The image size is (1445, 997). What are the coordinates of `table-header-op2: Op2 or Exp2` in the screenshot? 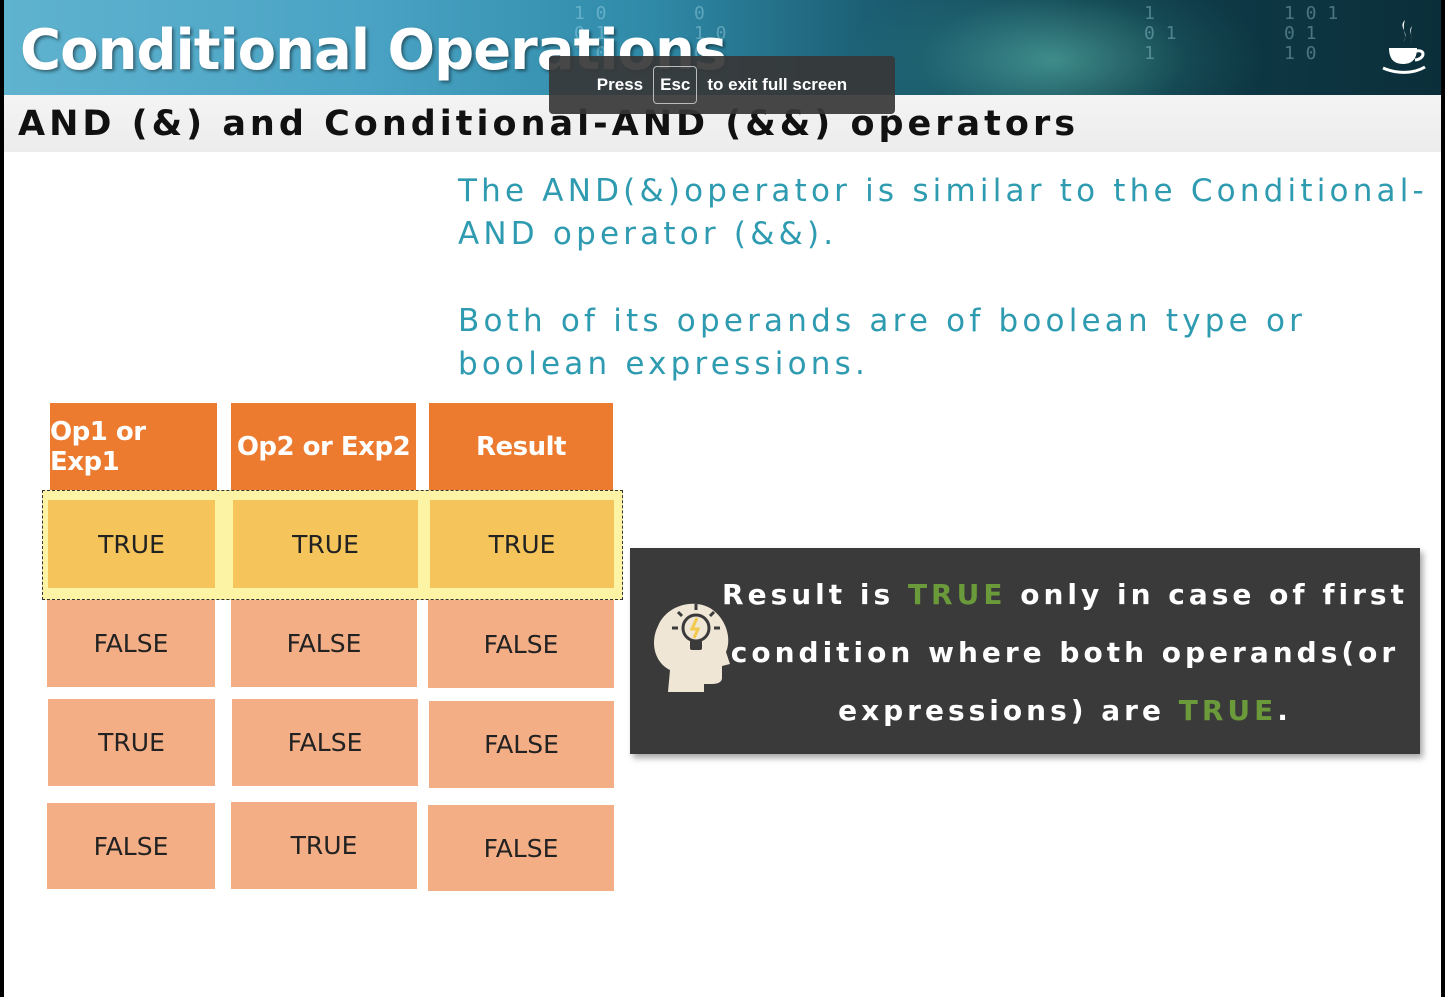 It's located at (323, 446).